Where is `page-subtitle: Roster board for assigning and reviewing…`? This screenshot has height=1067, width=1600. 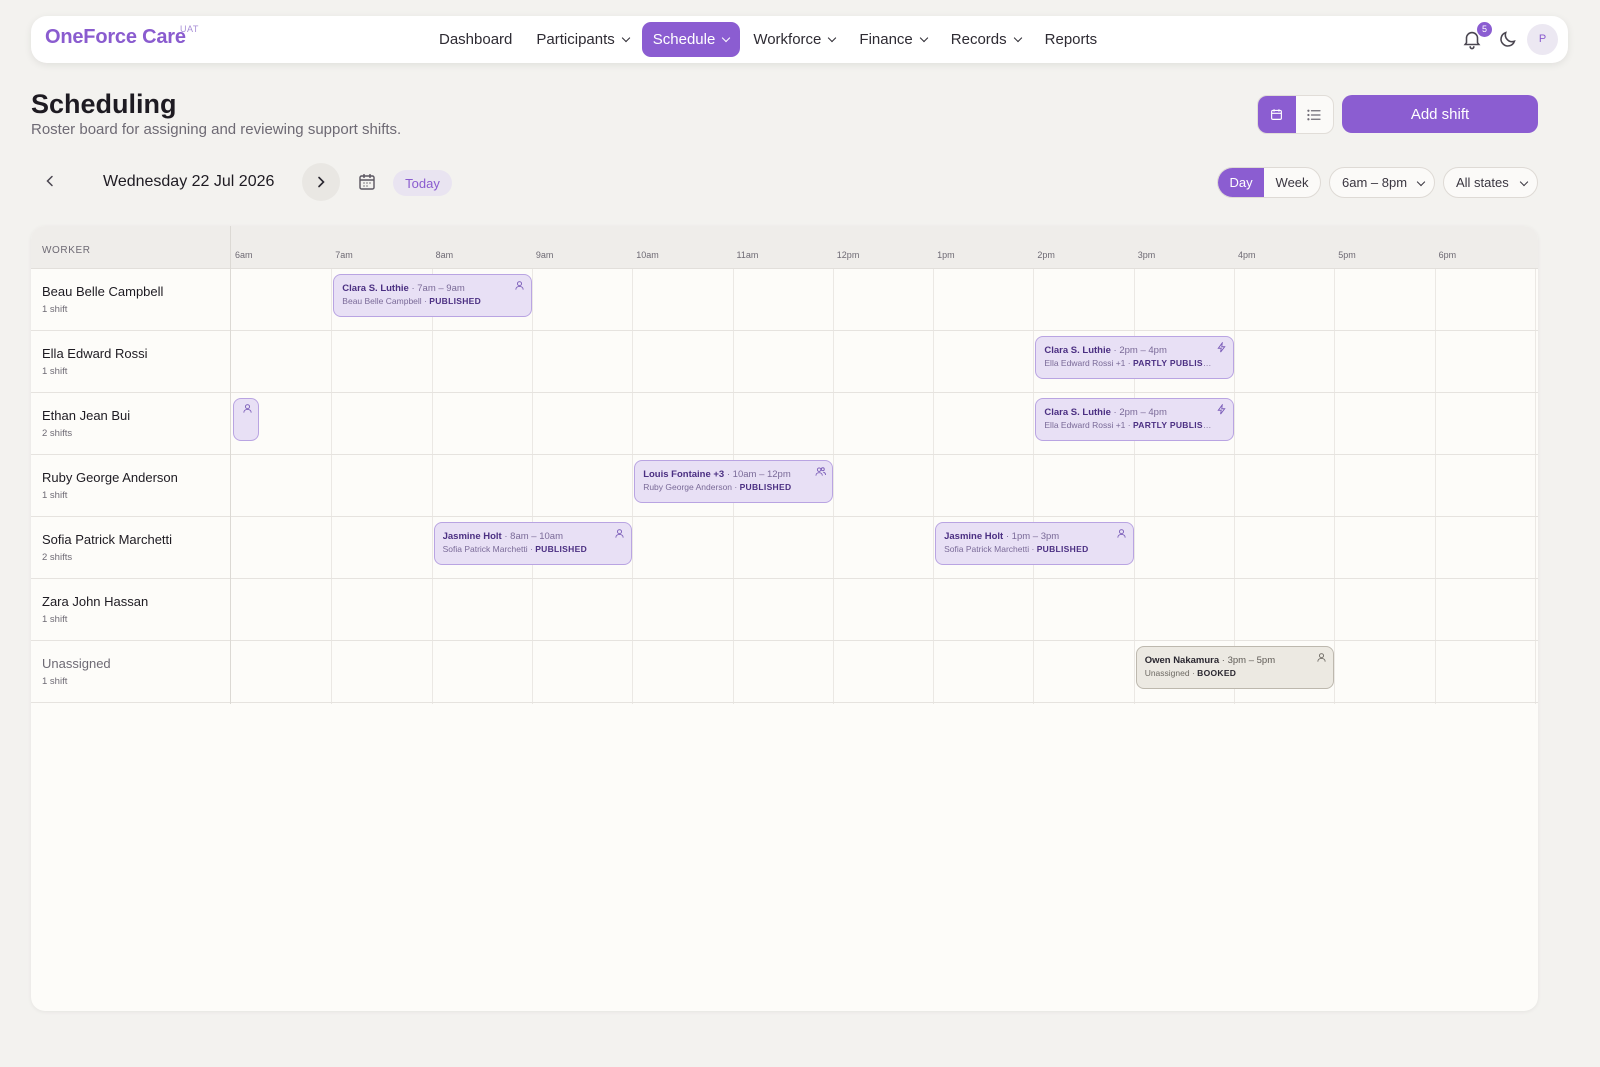 page-subtitle: Roster board for assigning and reviewing… is located at coordinates (216, 129).